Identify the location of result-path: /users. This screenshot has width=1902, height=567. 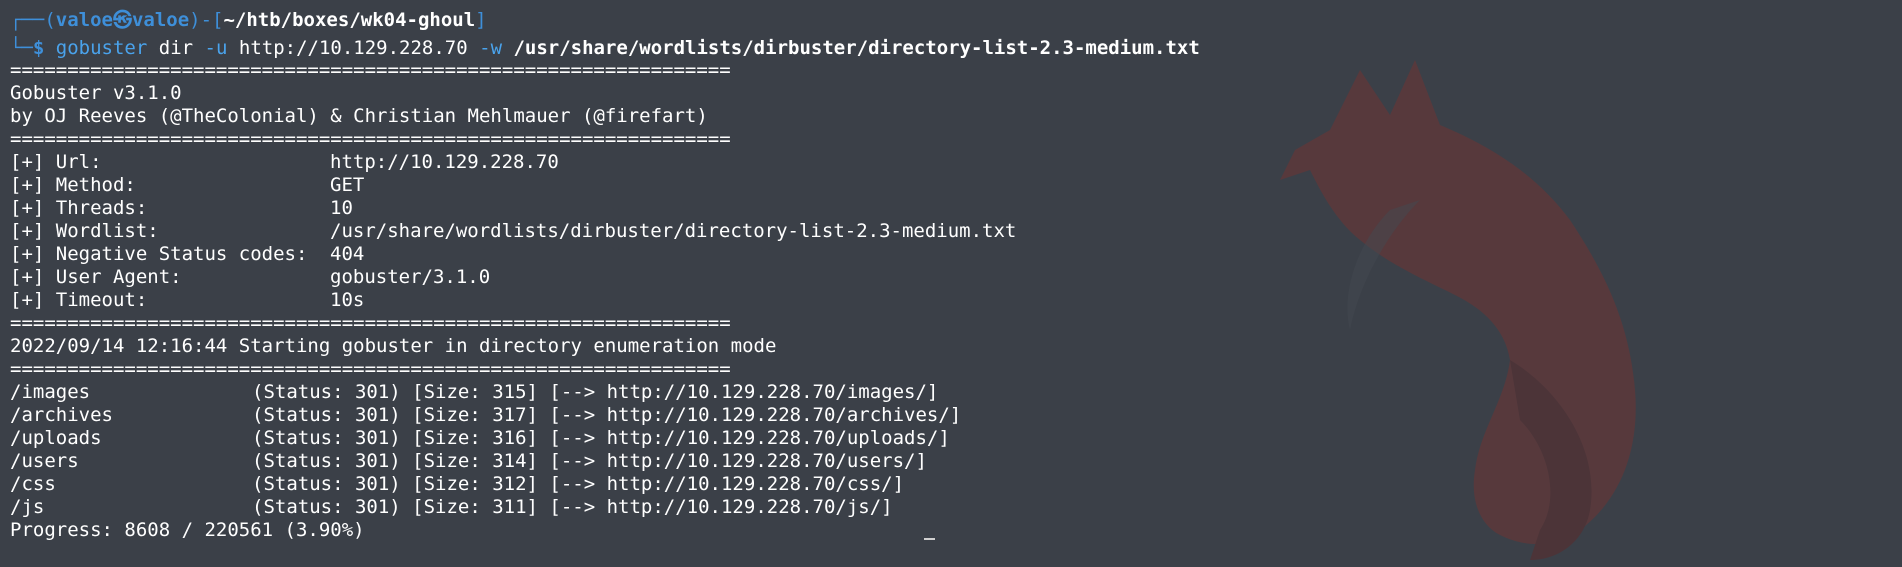
(44, 461).